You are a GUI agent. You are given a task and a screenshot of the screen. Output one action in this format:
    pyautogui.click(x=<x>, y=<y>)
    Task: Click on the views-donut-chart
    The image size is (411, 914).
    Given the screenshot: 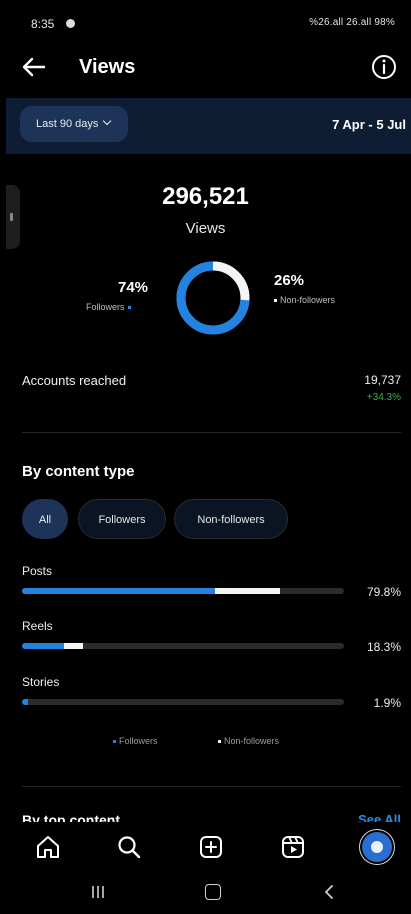 What is the action you would take?
    pyautogui.click(x=213, y=298)
    